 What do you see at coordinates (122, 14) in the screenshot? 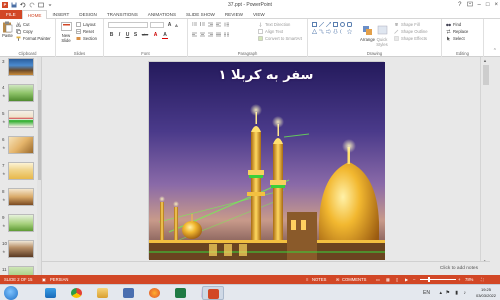
I see `tab-transitions: TRANSITIONS` at bounding box center [122, 14].